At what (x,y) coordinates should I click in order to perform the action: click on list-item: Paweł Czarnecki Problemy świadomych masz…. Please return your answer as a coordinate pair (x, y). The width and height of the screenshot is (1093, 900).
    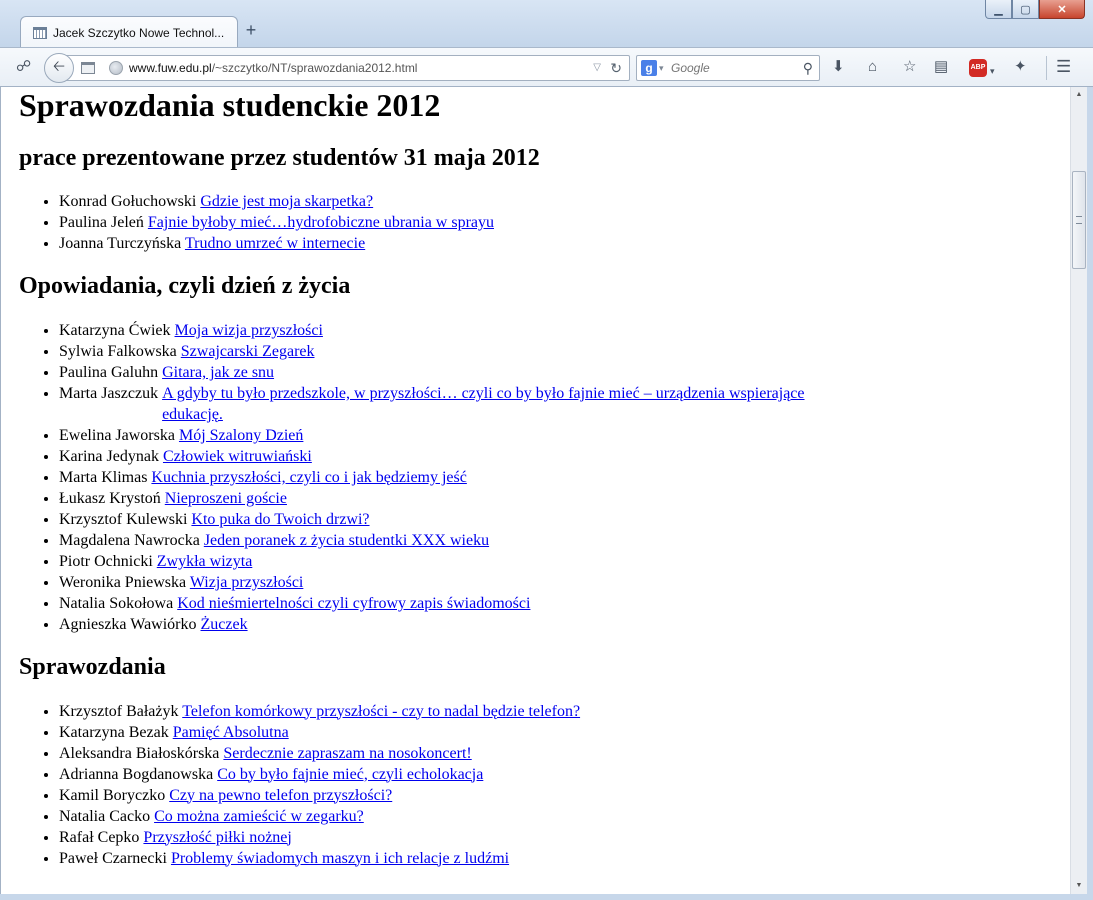
    Looking at the image, I should click on (559, 858).